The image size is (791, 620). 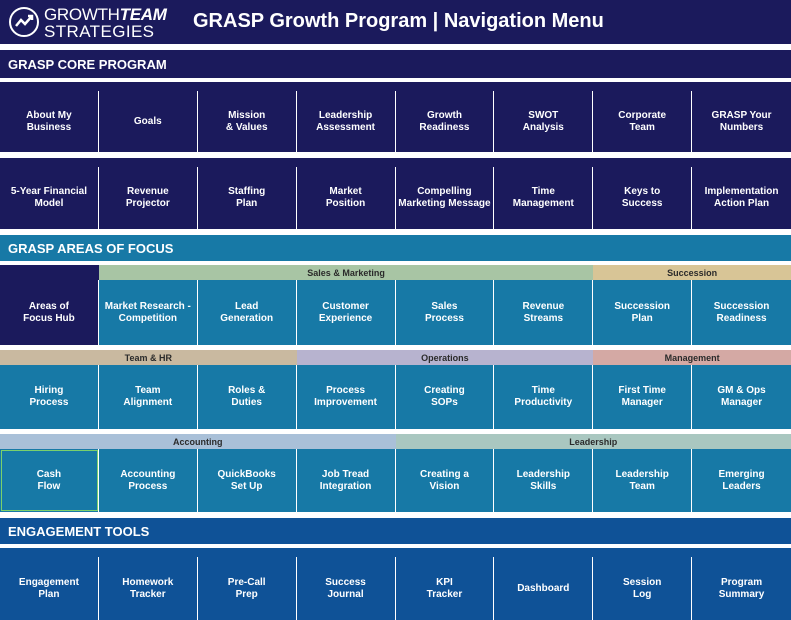 What do you see at coordinates (346, 312) in the screenshot?
I see `nav-customer-experience: Customer Experience` at bounding box center [346, 312].